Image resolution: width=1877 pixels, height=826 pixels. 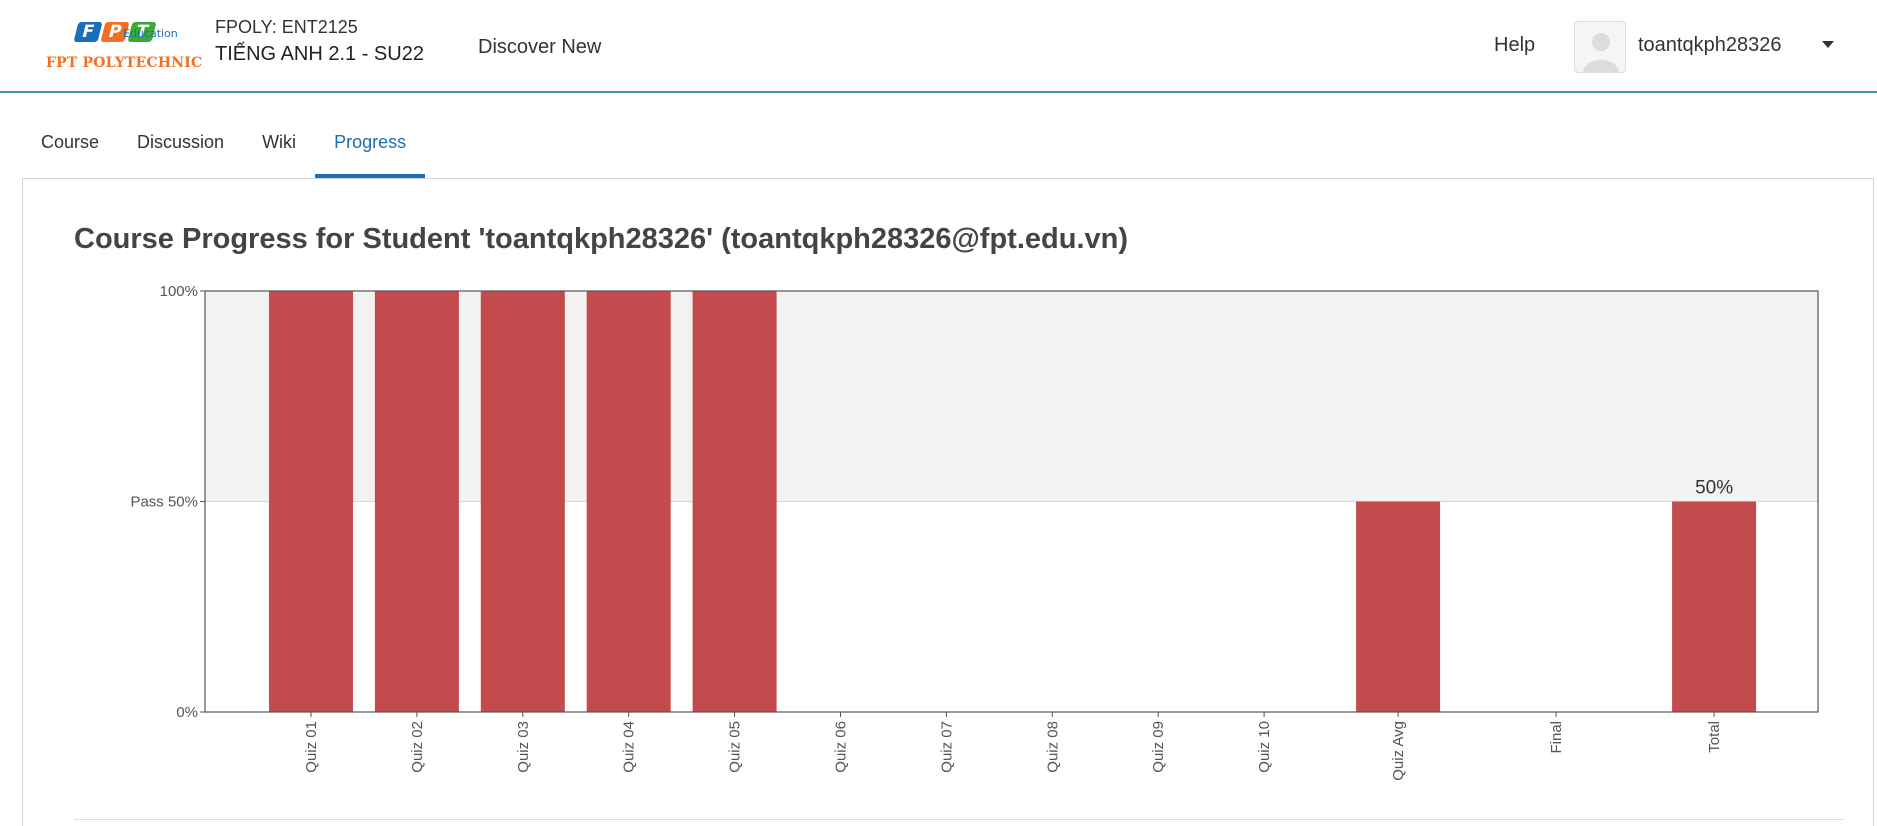 What do you see at coordinates (417, 747) in the screenshot?
I see `x-tick-label: Quiz 02` at bounding box center [417, 747].